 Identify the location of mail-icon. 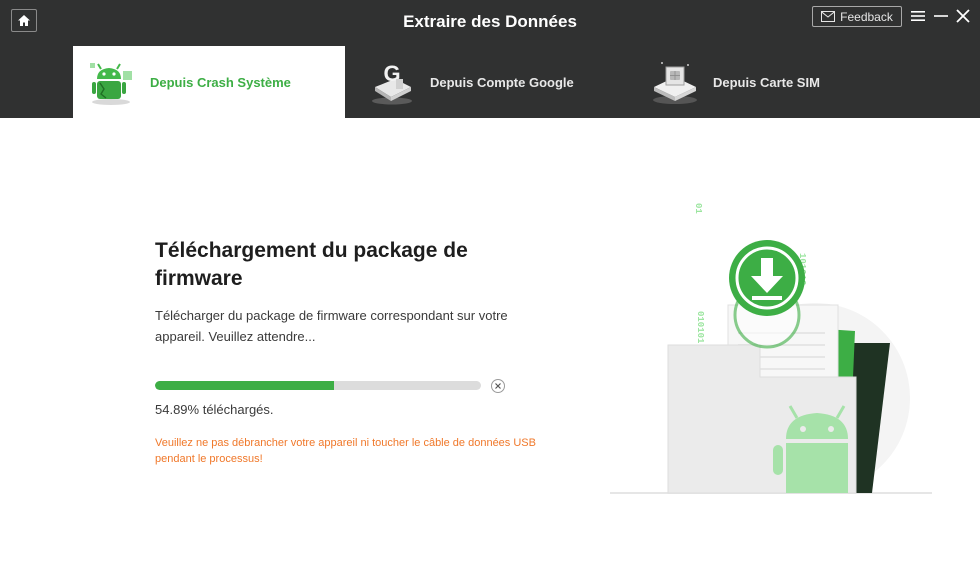
(828, 16).